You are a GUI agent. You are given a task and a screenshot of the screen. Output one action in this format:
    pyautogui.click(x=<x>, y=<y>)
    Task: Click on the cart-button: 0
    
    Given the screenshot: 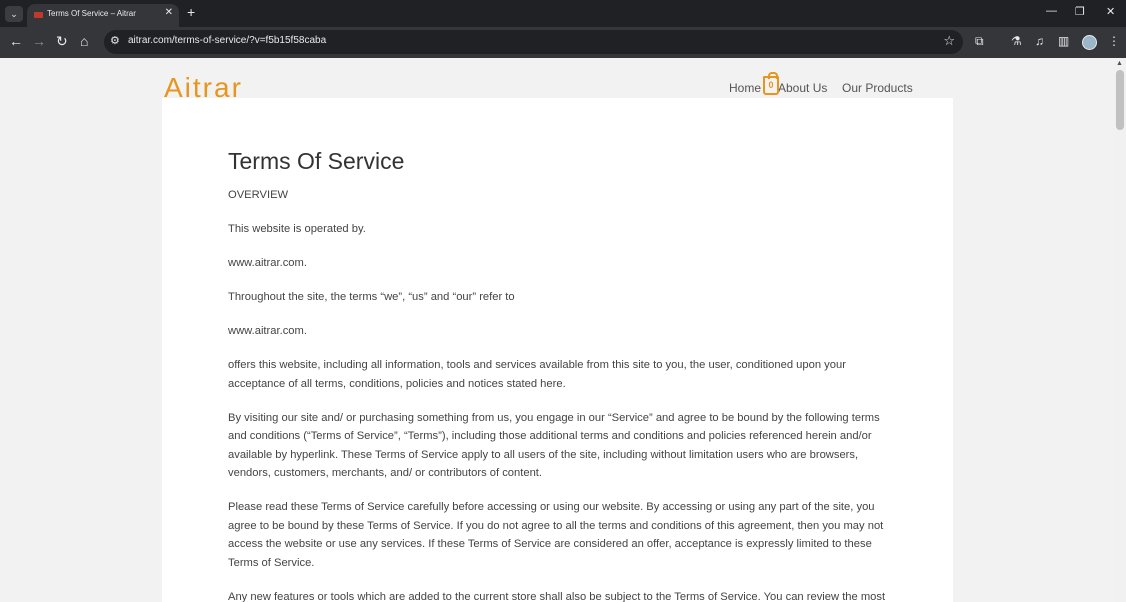 What is the action you would take?
    pyautogui.click(x=771, y=83)
    